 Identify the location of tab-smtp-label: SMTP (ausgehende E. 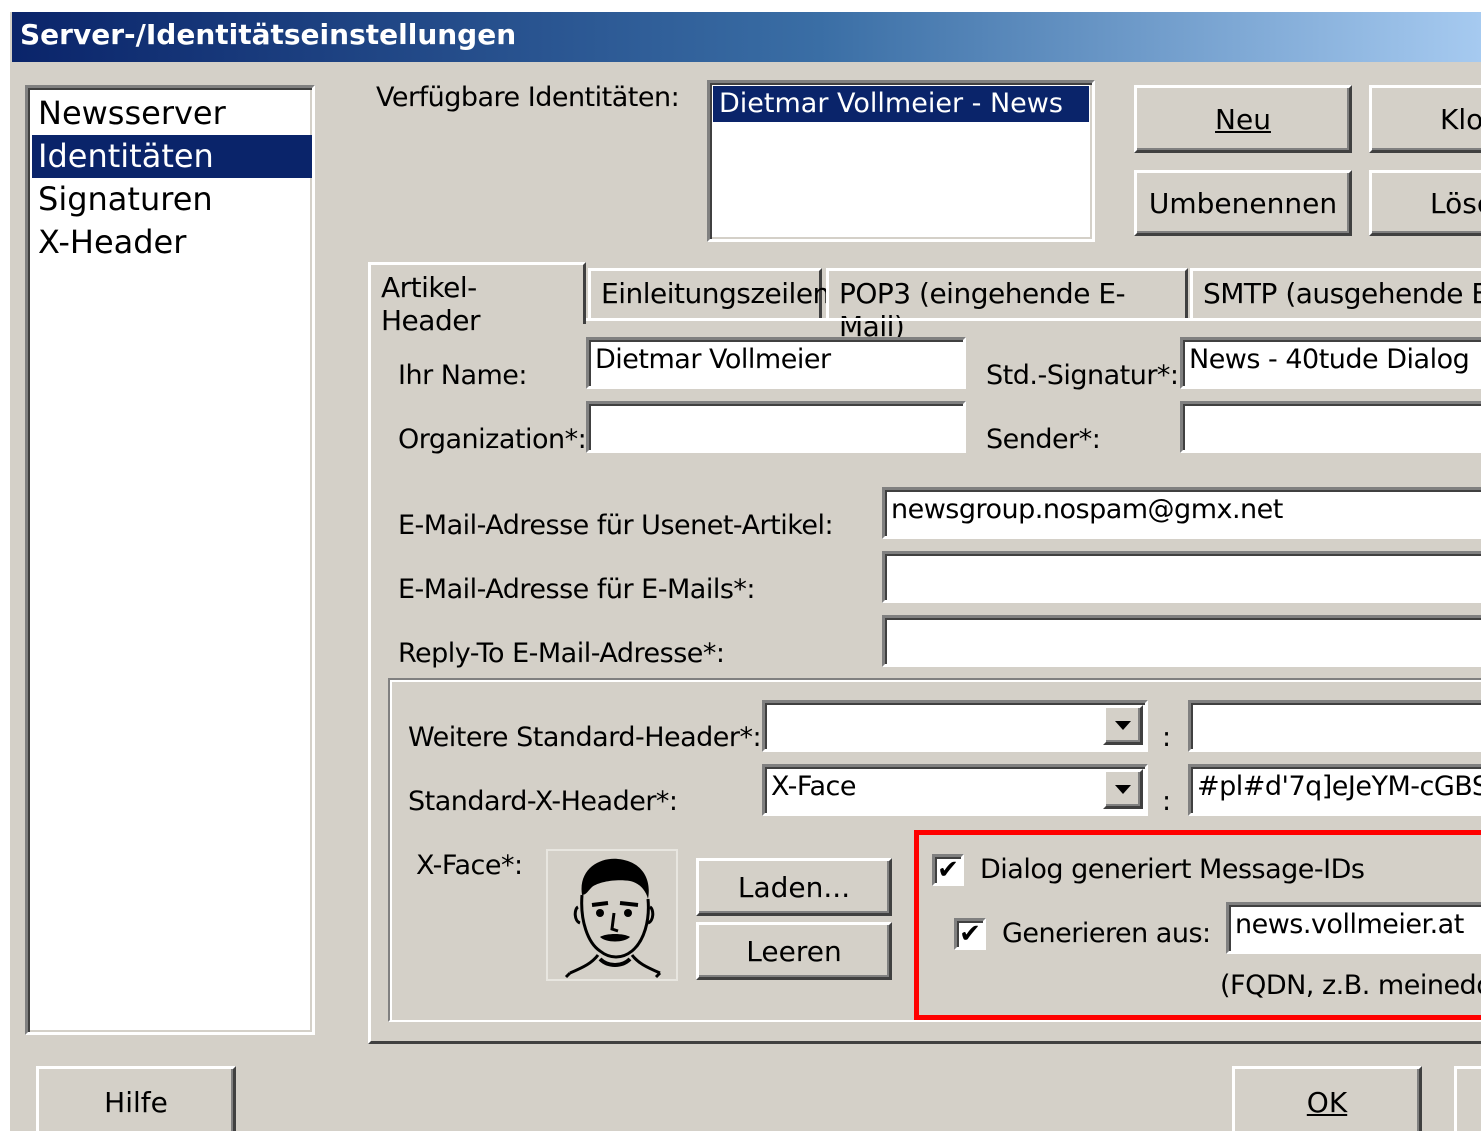
(1342, 293).